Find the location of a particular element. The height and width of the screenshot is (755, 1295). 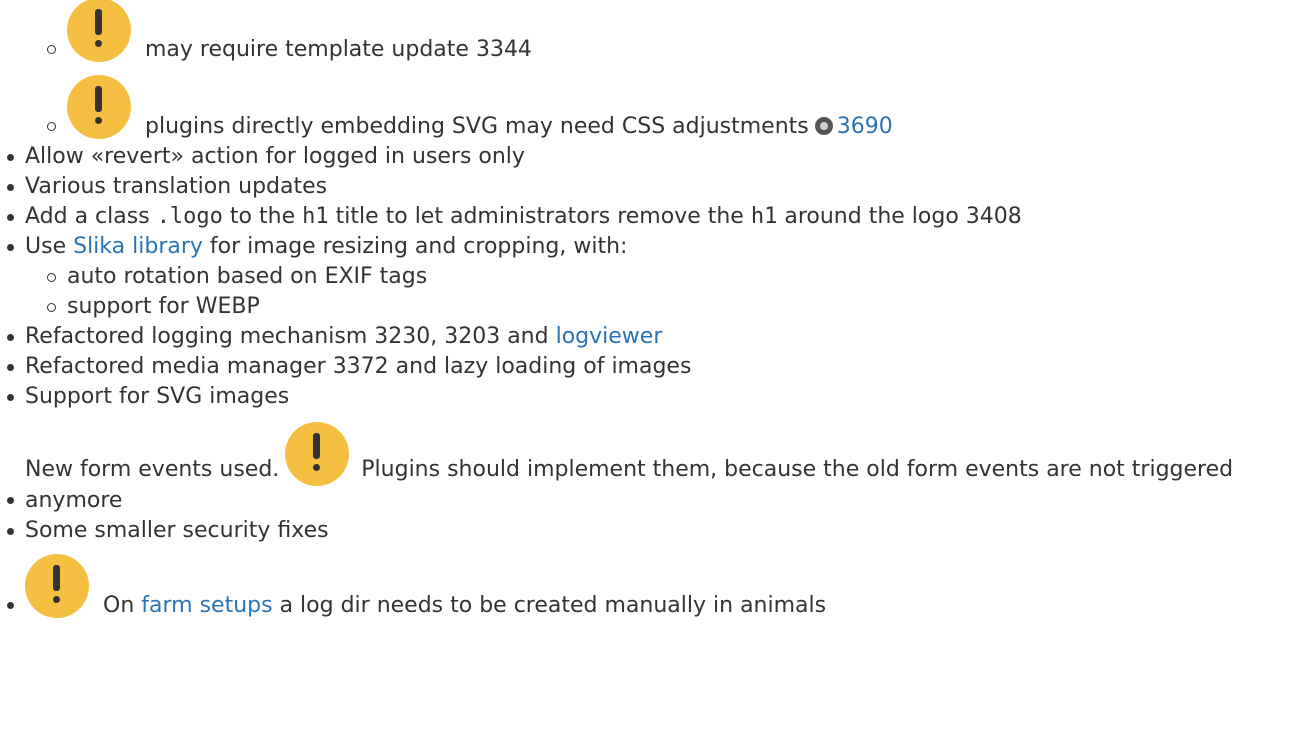

list-item-text: On is located at coordinates (119, 605).